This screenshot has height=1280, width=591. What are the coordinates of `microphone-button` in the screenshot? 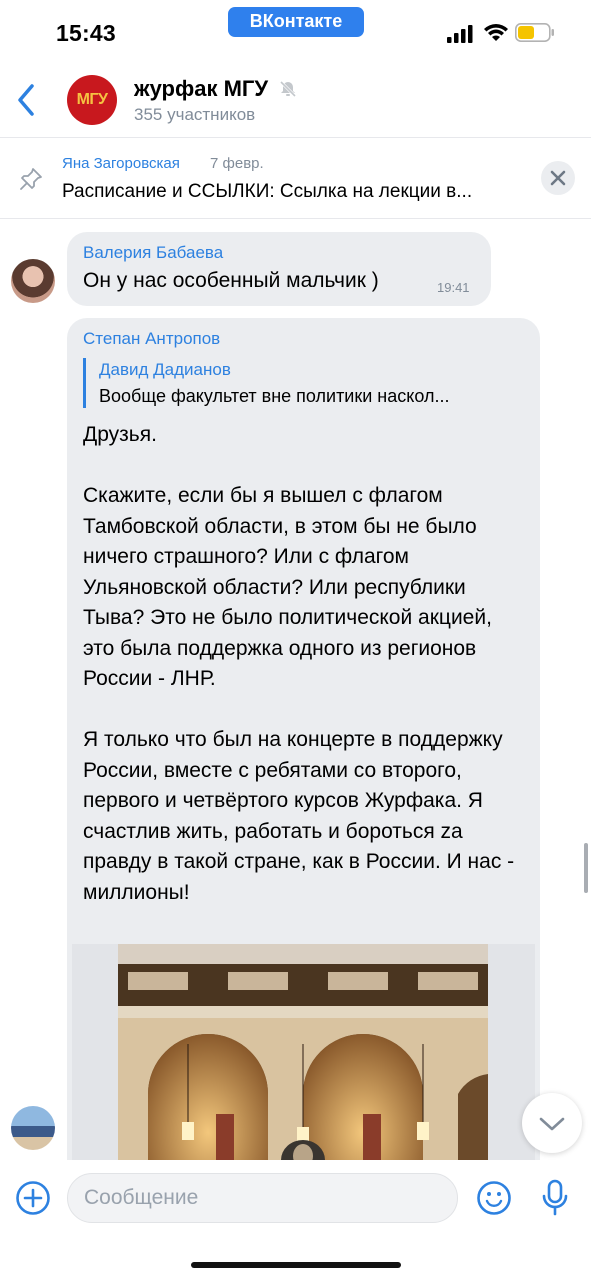 It's located at (555, 1198).